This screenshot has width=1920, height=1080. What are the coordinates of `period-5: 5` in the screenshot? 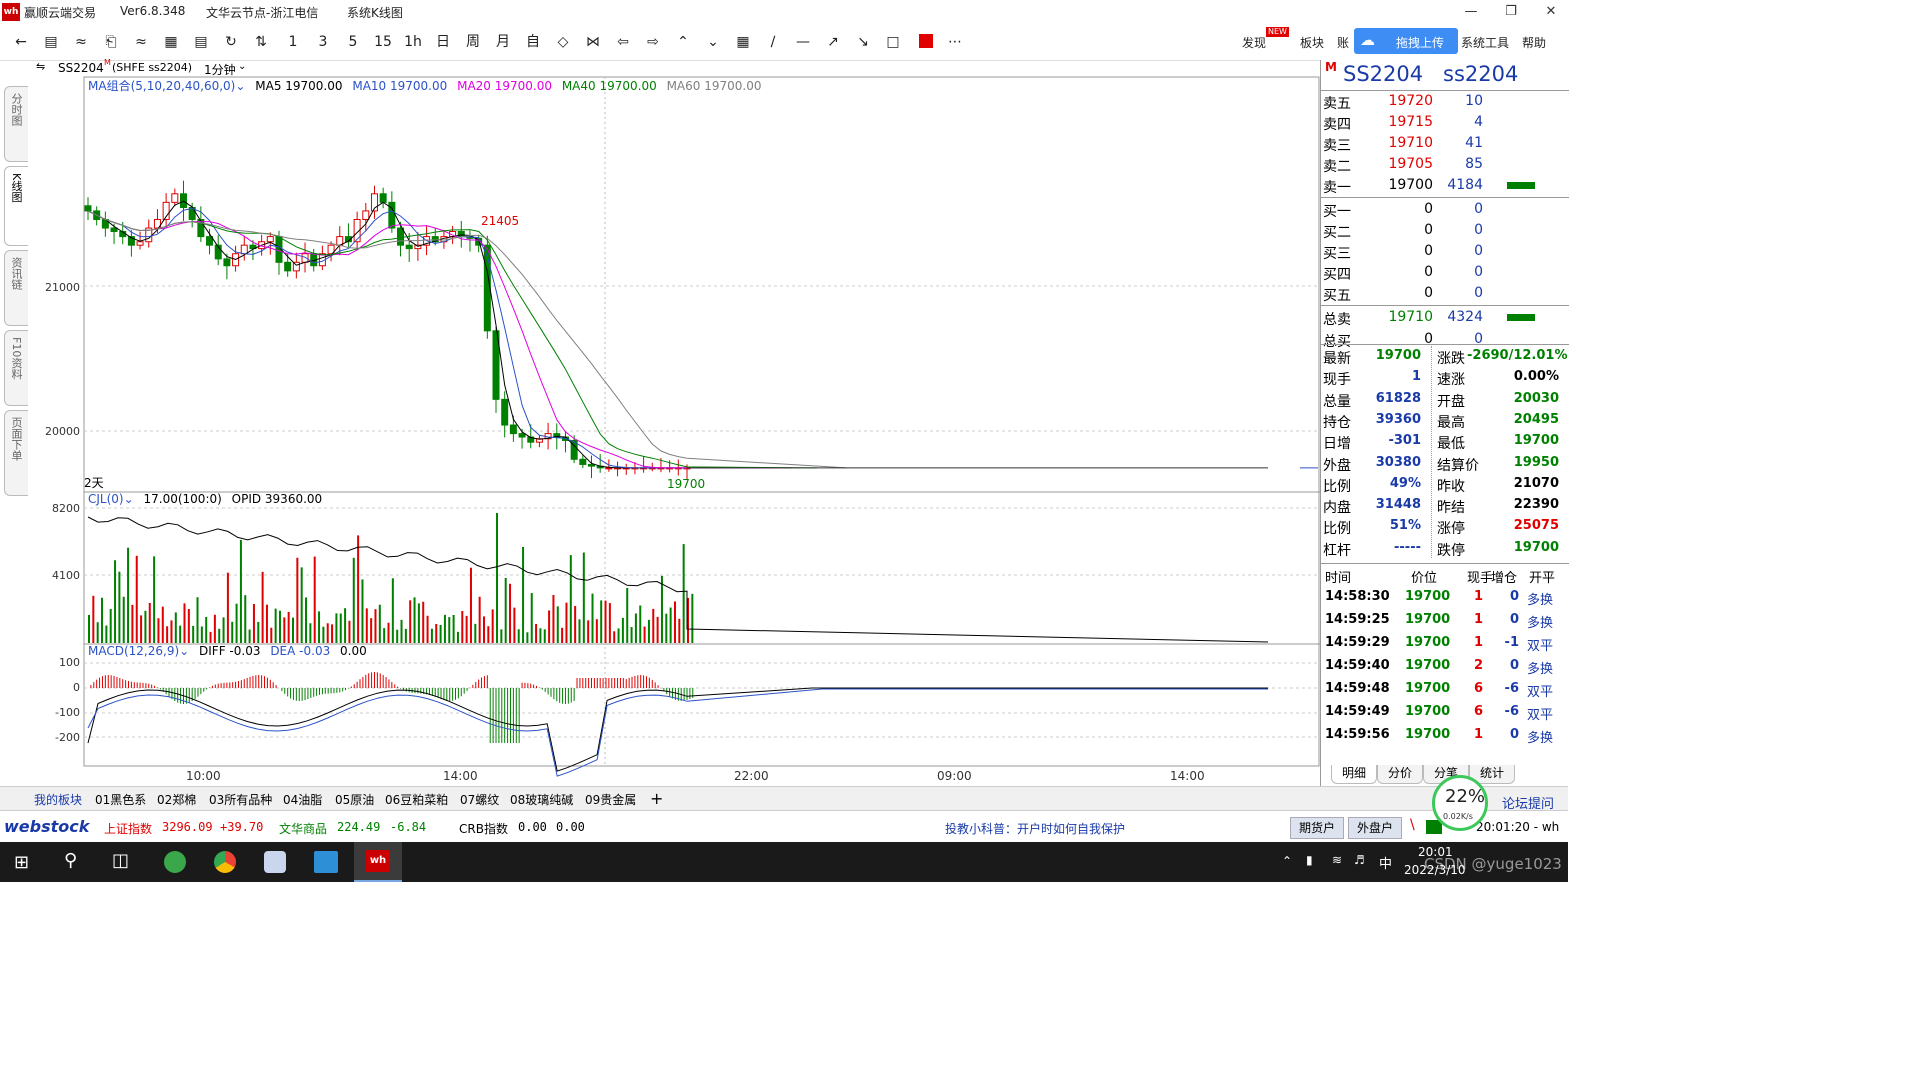 It's located at (353, 42).